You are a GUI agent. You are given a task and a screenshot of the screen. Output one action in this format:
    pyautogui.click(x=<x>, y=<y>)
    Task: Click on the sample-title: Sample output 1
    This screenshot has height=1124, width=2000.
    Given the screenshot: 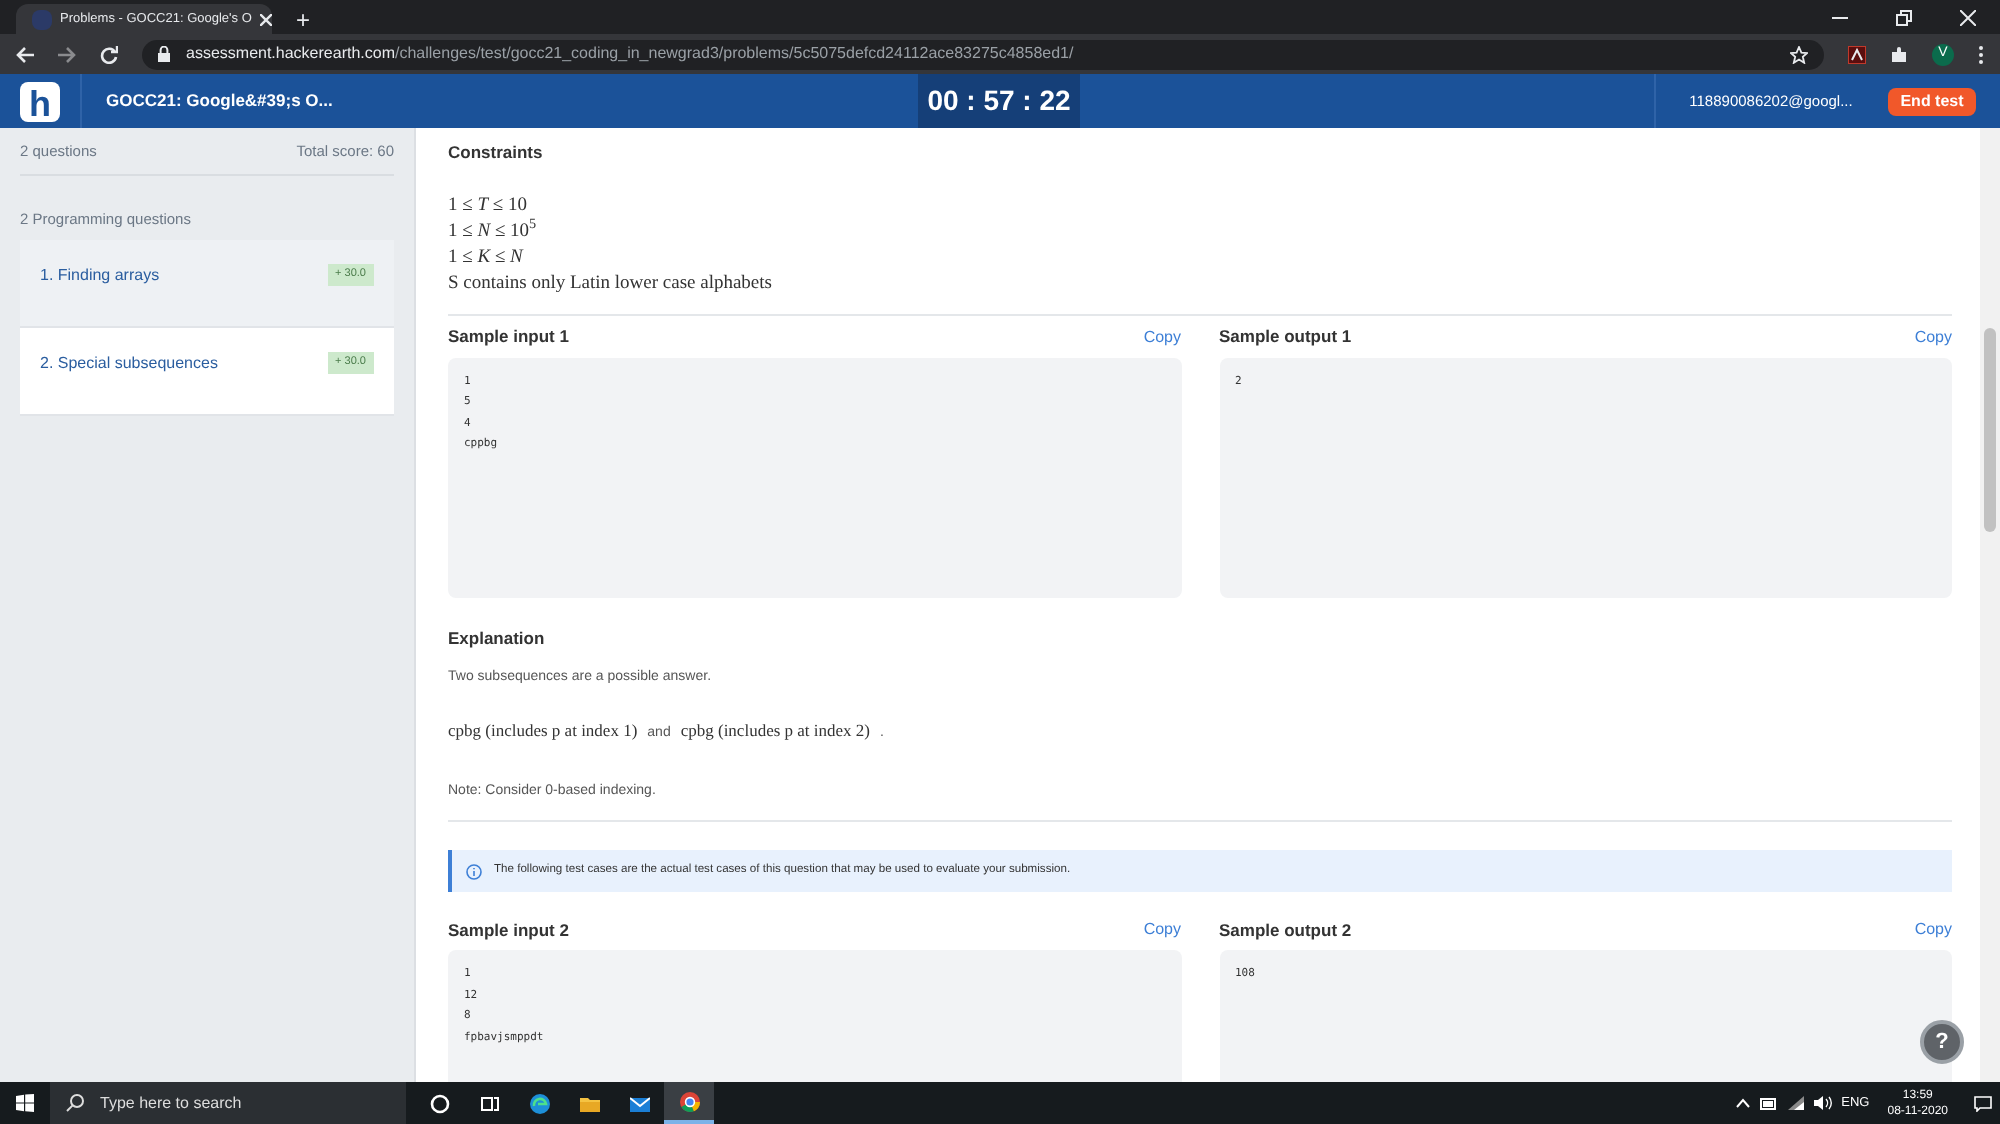 What is the action you would take?
    pyautogui.click(x=1285, y=337)
    